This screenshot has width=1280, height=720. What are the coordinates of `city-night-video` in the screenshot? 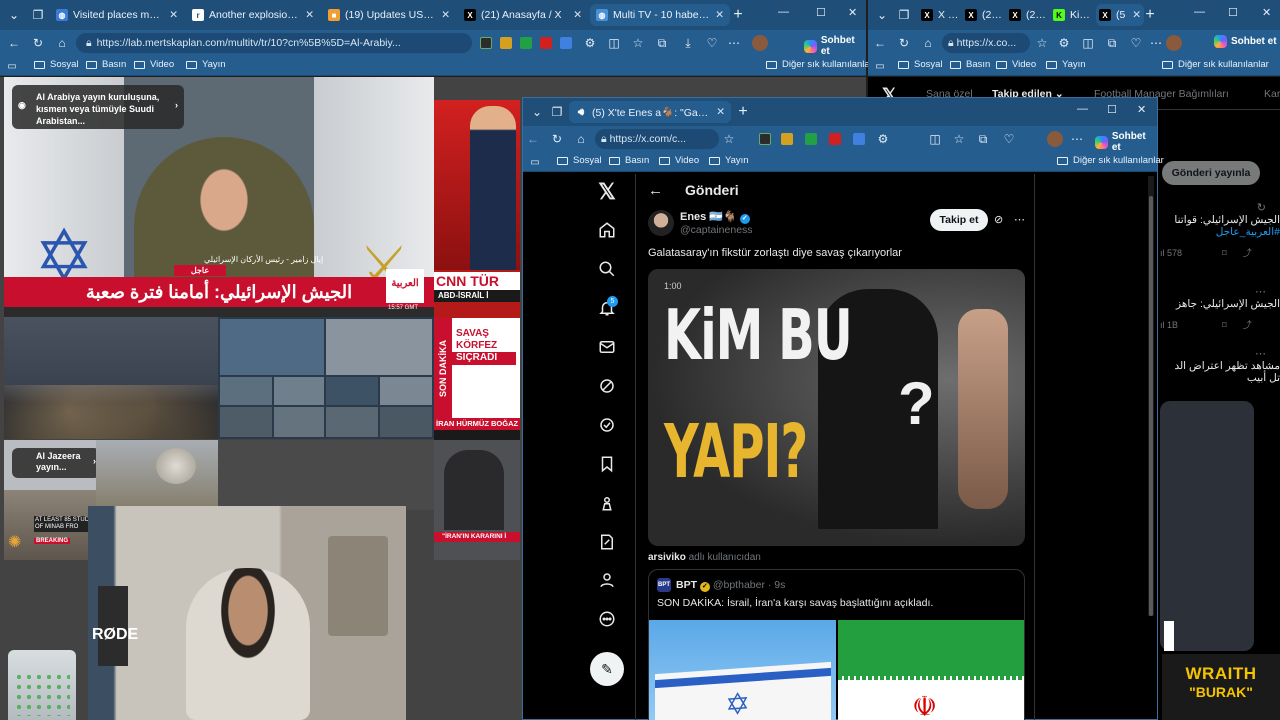 It's located at (111, 378).